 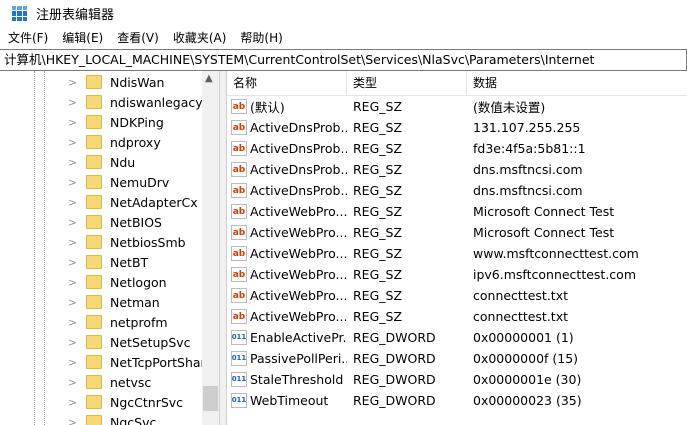 What do you see at coordinates (138, 37) in the screenshot?
I see `menu-view: 查看(V)` at bounding box center [138, 37].